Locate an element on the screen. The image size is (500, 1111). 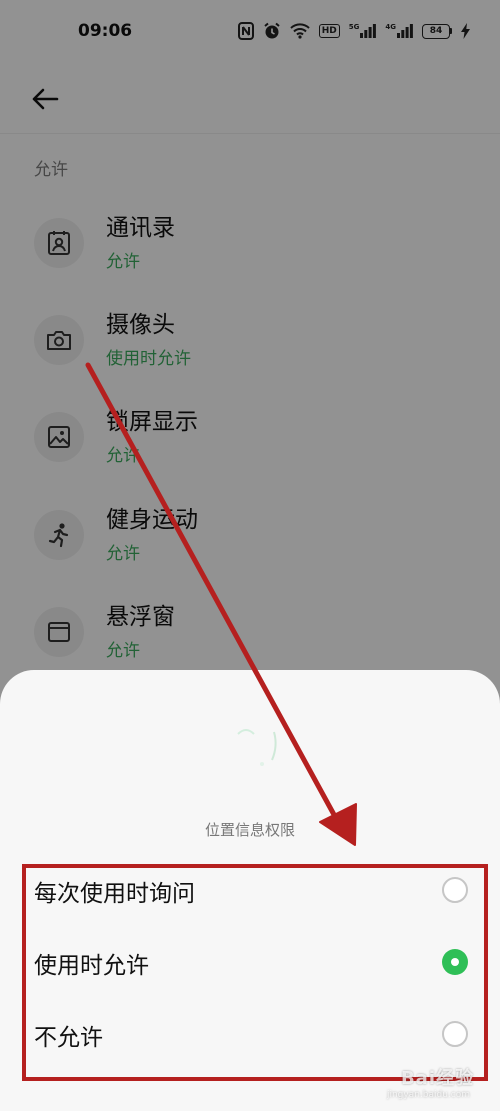
option-label: 每次使用时询问 is located at coordinates (114, 894).